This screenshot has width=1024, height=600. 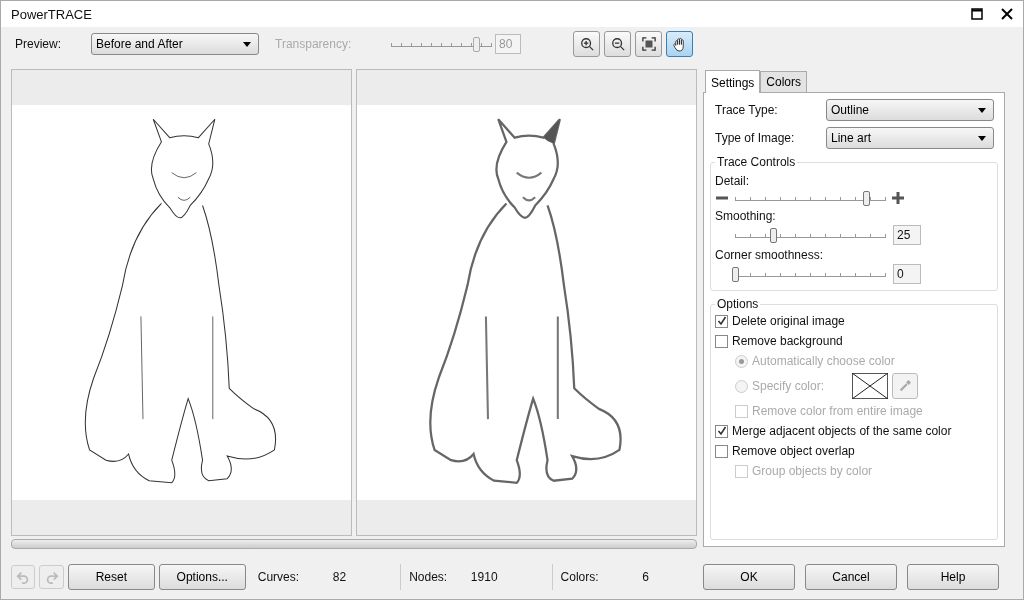 I want to click on stat-value: 6, so click(x=645, y=577).